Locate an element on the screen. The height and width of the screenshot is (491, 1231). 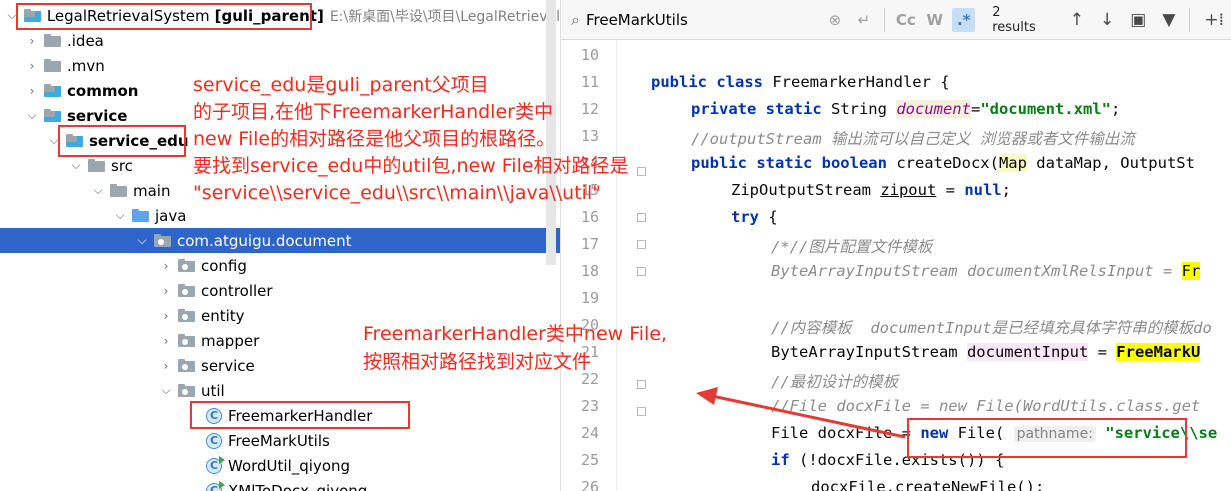
code-line-17: /*//图片配置文件模板 is located at coordinates (852, 247).